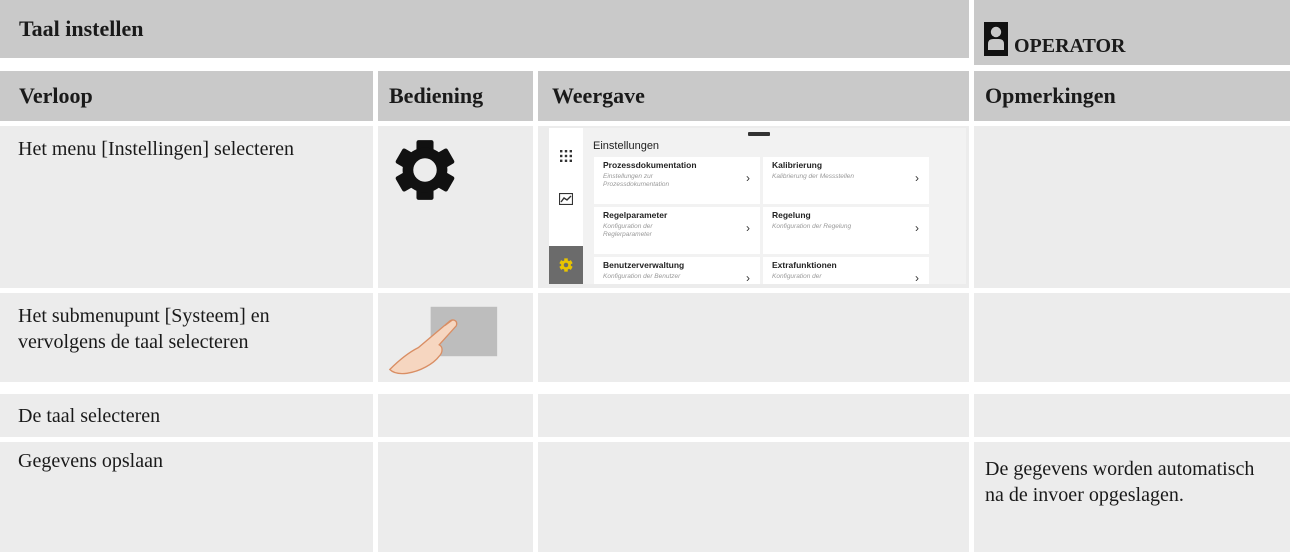  What do you see at coordinates (455, 207) in the screenshot?
I see `table-row-1-bediening` at bounding box center [455, 207].